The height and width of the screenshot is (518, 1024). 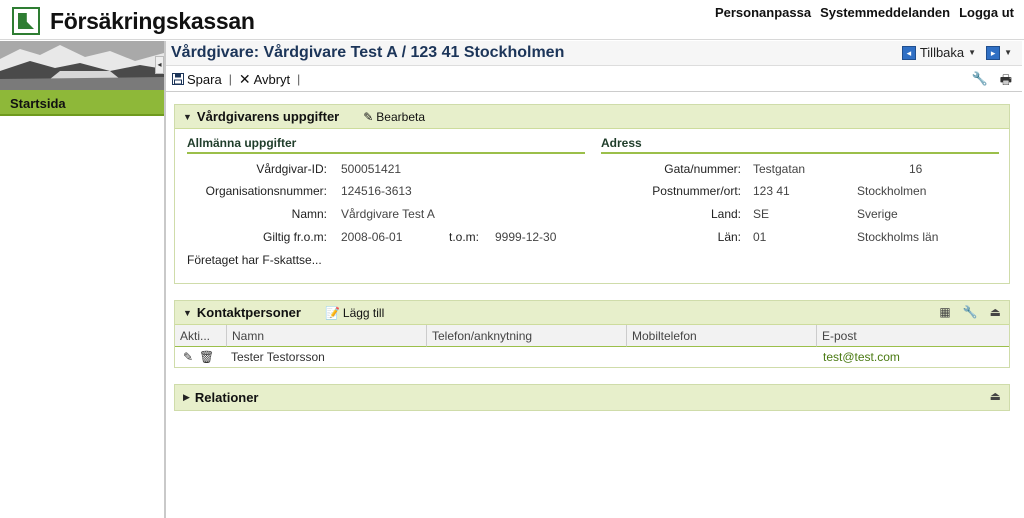 What do you see at coordinates (272, 79) in the screenshot?
I see `cancel-label: Avbryt` at bounding box center [272, 79].